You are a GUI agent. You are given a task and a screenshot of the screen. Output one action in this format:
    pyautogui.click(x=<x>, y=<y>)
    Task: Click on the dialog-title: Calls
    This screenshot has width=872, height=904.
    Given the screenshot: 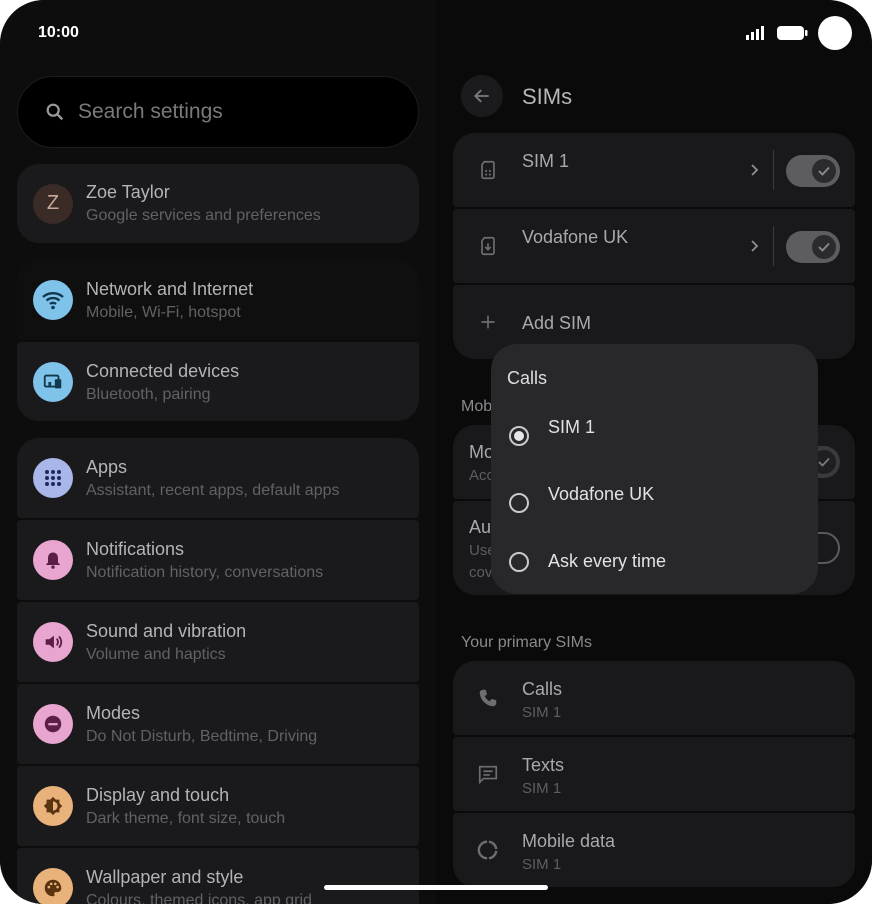 What is the action you would take?
    pyautogui.click(x=527, y=378)
    